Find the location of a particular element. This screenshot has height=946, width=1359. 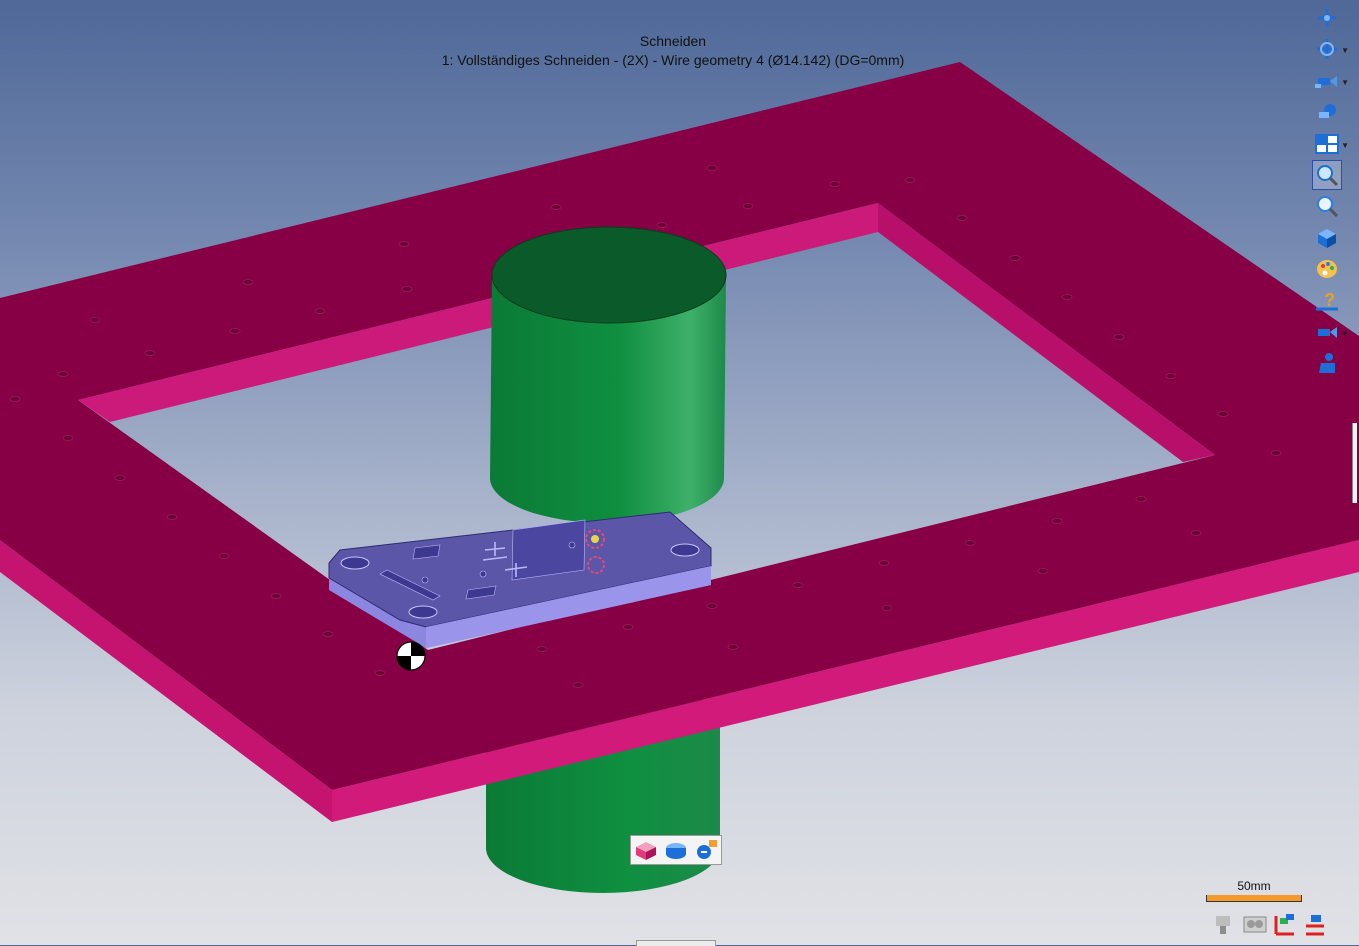

simulation-icon is located at coordinates (706, 850).